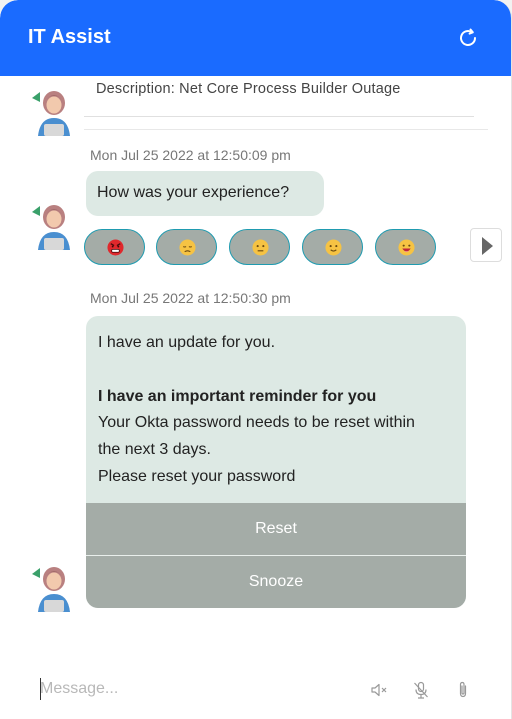 This screenshot has height=719, width=512. I want to click on slight-smile-face-icon, so click(333, 247).